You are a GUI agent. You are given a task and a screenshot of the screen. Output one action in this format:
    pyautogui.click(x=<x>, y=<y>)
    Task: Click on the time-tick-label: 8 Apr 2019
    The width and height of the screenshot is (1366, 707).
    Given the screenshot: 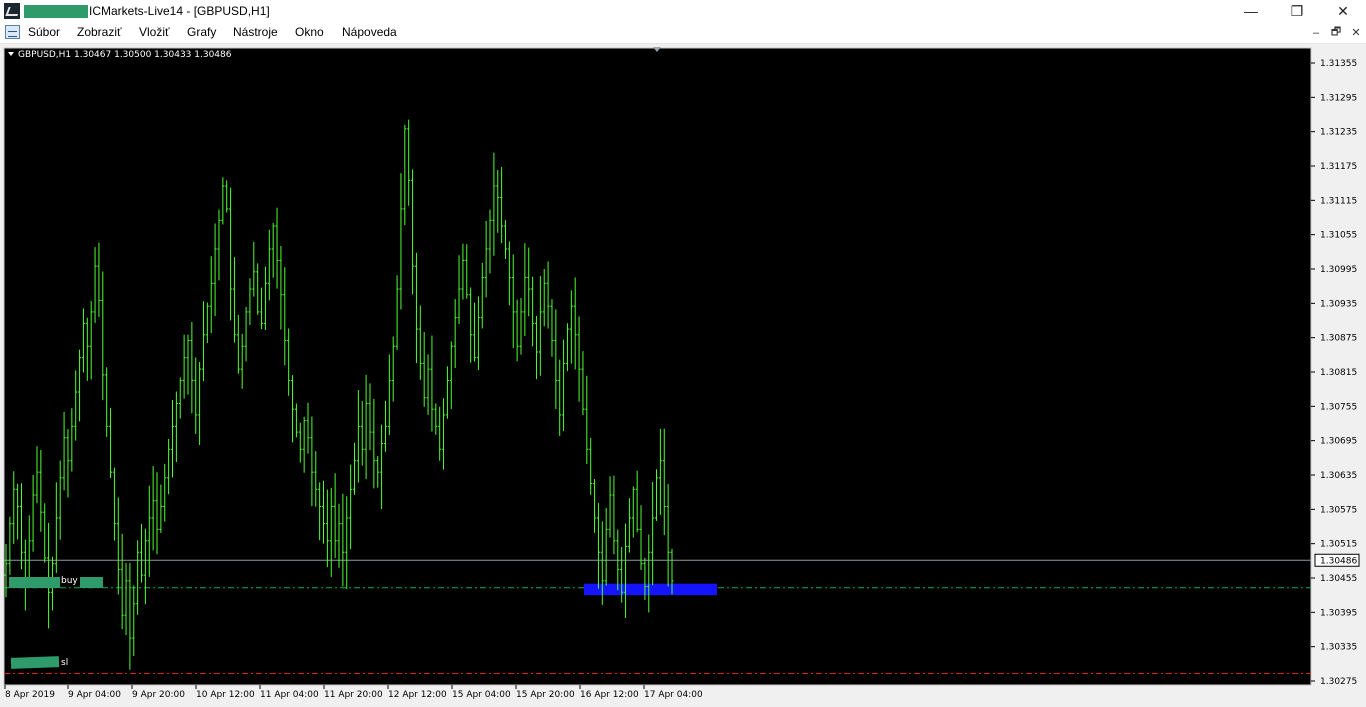 What is the action you would take?
    pyautogui.click(x=30, y=695)
    